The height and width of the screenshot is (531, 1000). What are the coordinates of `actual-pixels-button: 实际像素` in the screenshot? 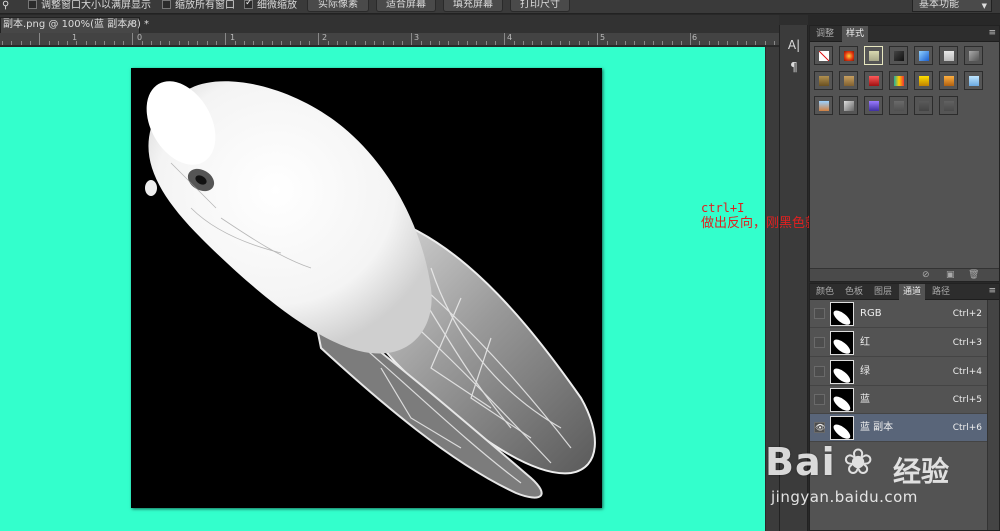 It's located at (338, 6).